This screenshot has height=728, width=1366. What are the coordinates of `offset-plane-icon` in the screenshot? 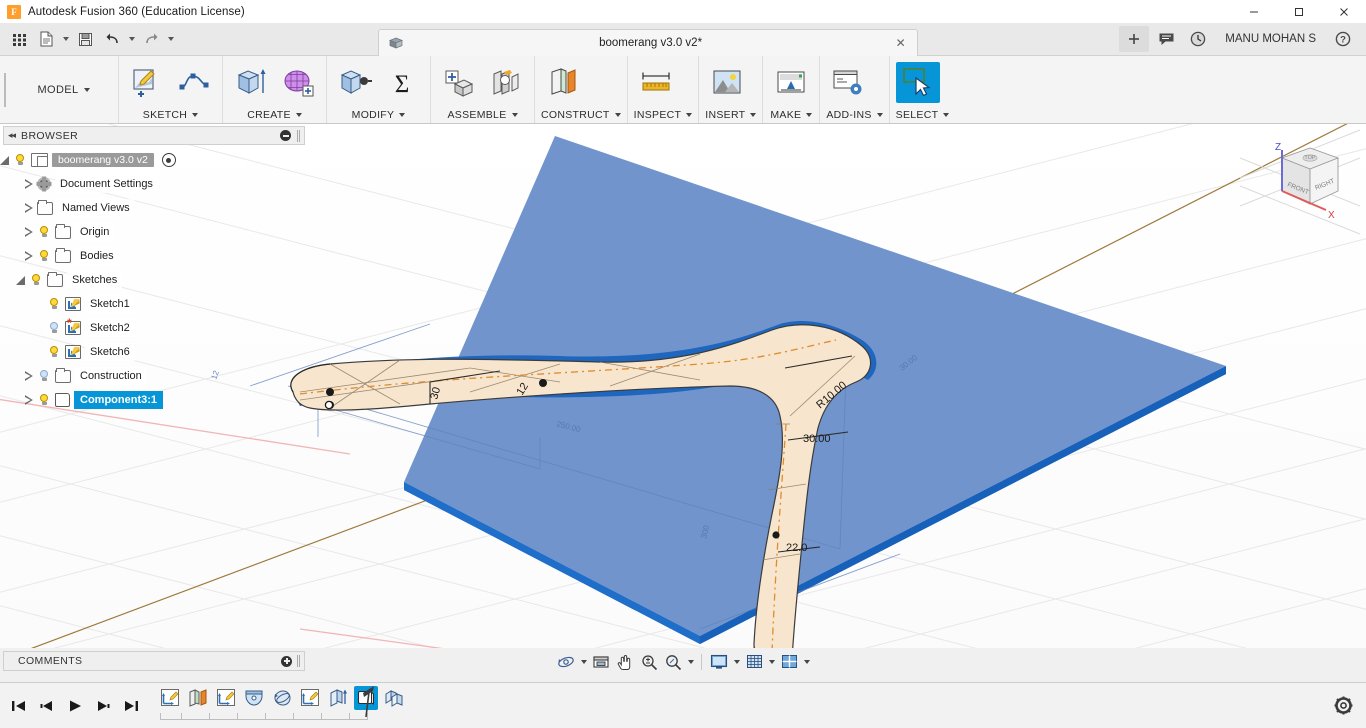 It's located at (563, 82).